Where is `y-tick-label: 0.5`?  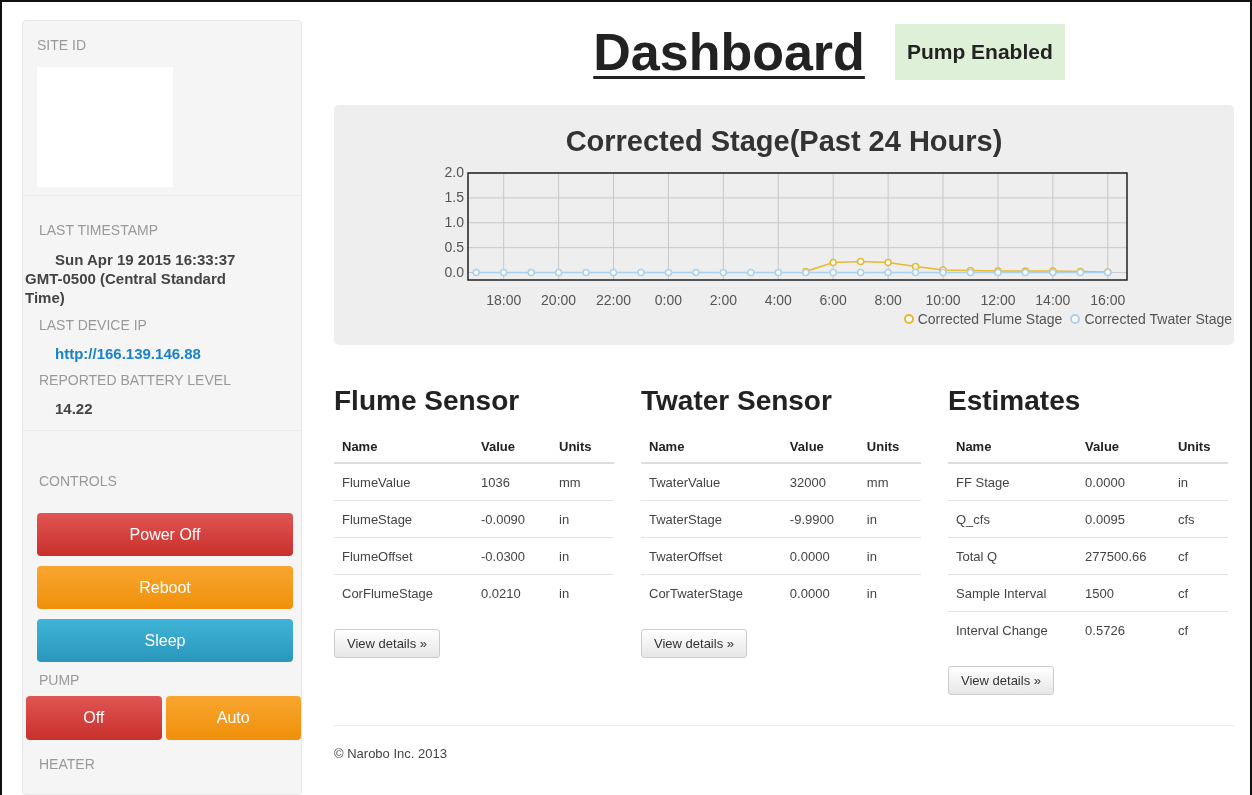
y-tick-label: 0.5 is located at coordinates (454, 246).